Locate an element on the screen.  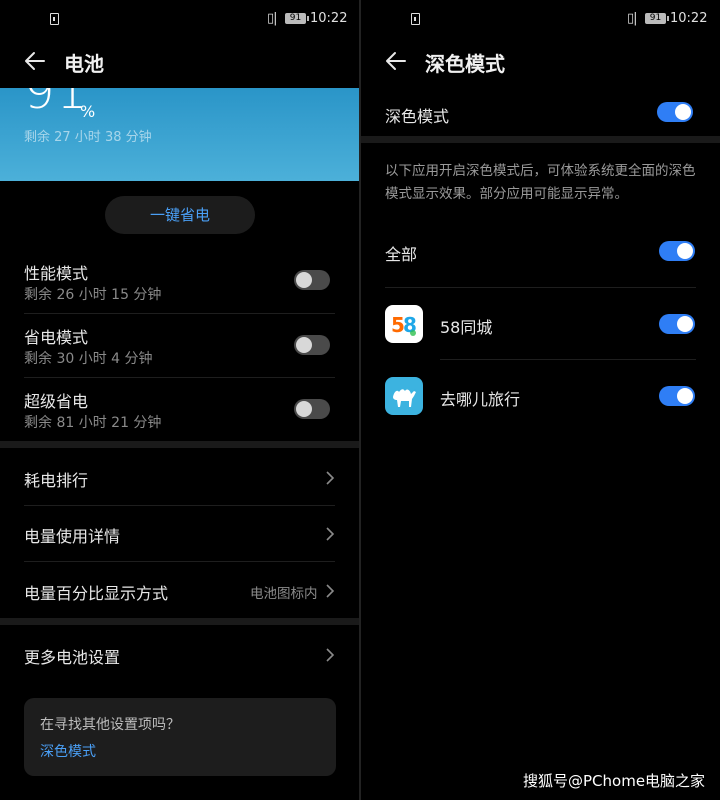
mode-label: 超级省电 is located at coordinates (56, 401).